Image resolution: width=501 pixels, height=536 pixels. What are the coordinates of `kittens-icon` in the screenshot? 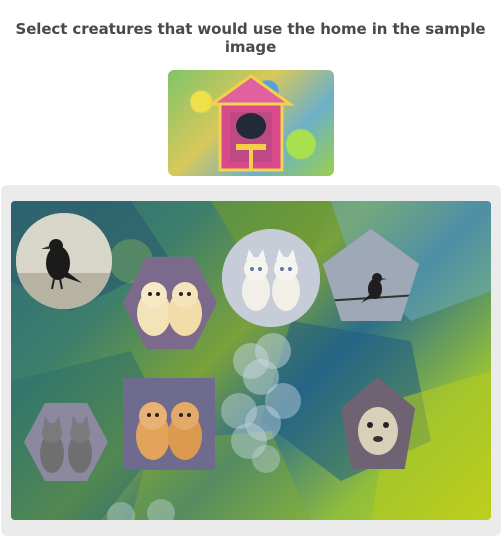 It's located at (271, 278).